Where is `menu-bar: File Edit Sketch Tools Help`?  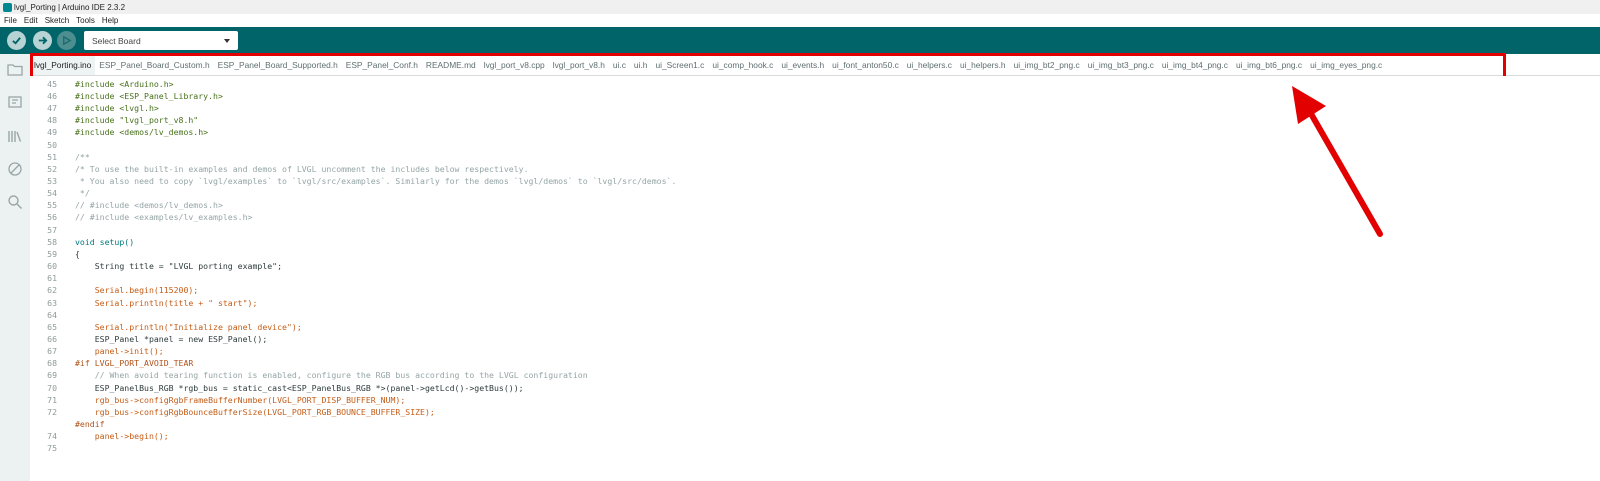
menu-bar: File Edit Sketch Tools Help is located at coordinates (800, 20).